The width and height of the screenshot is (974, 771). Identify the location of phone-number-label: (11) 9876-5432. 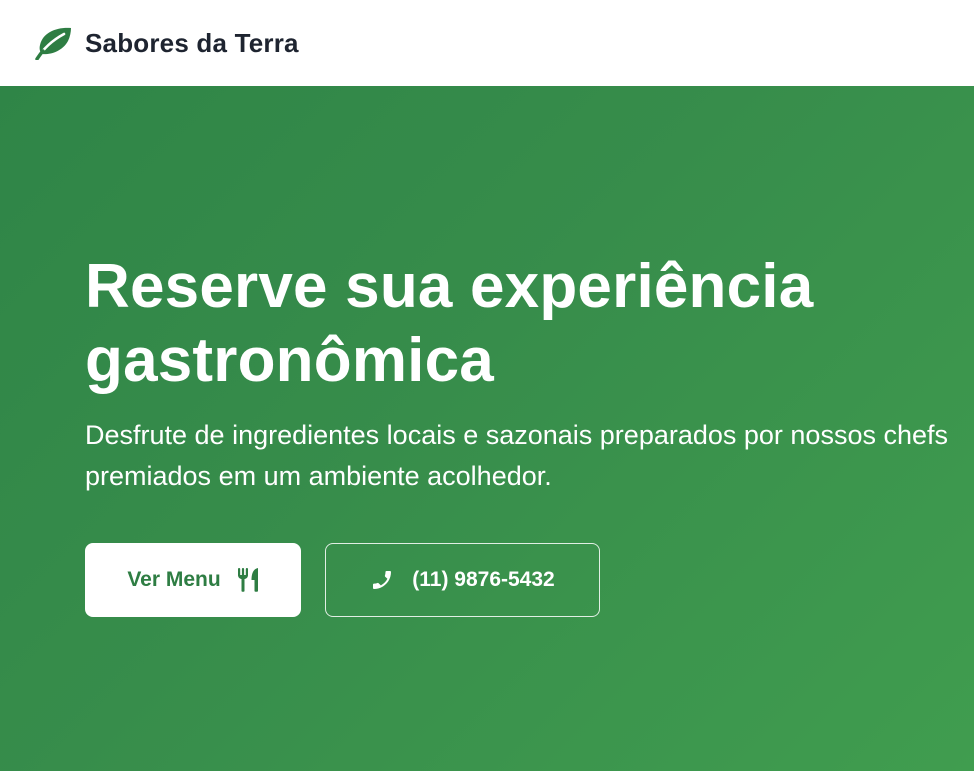
(483, 579).